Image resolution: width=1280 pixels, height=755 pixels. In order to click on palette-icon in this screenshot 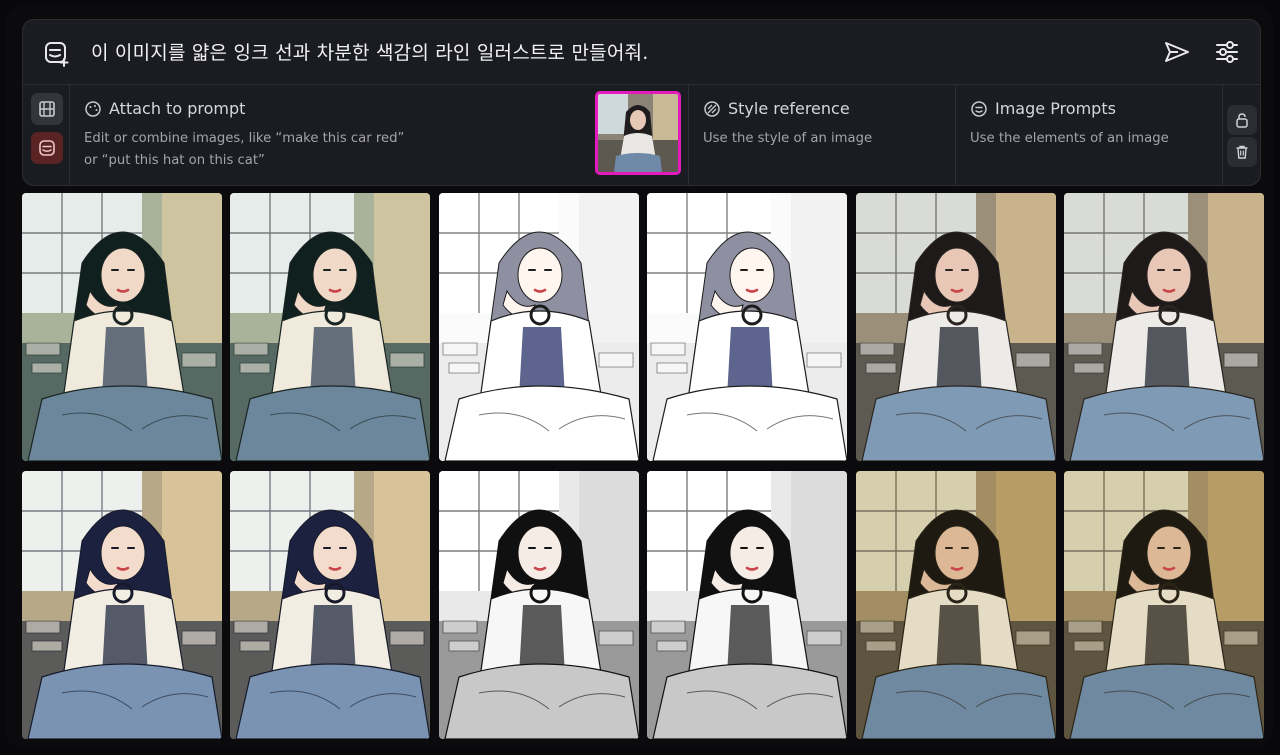, I will do `click(93, 108)`.